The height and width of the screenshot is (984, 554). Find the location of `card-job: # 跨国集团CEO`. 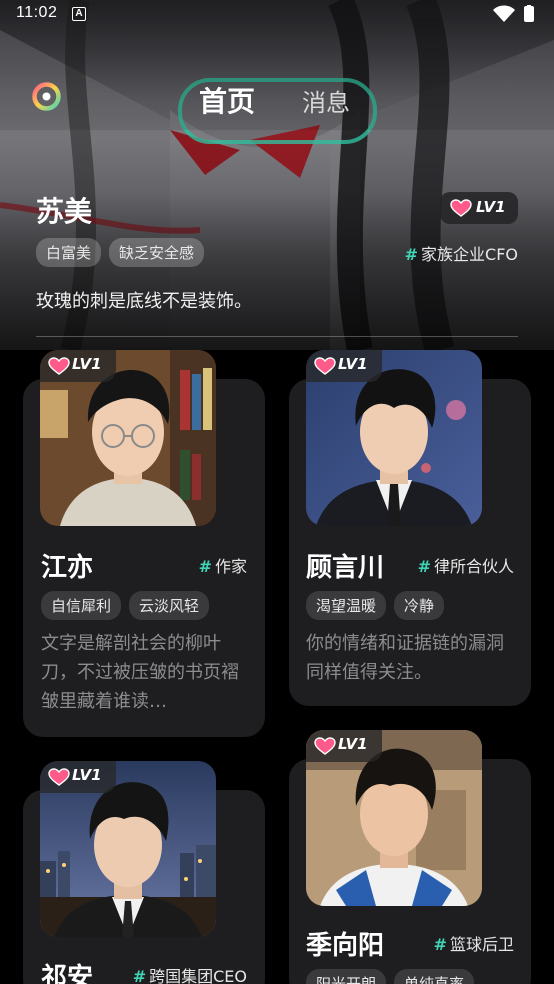

card-job: # 跨国集团CEO is located at coordinates (190, 973).